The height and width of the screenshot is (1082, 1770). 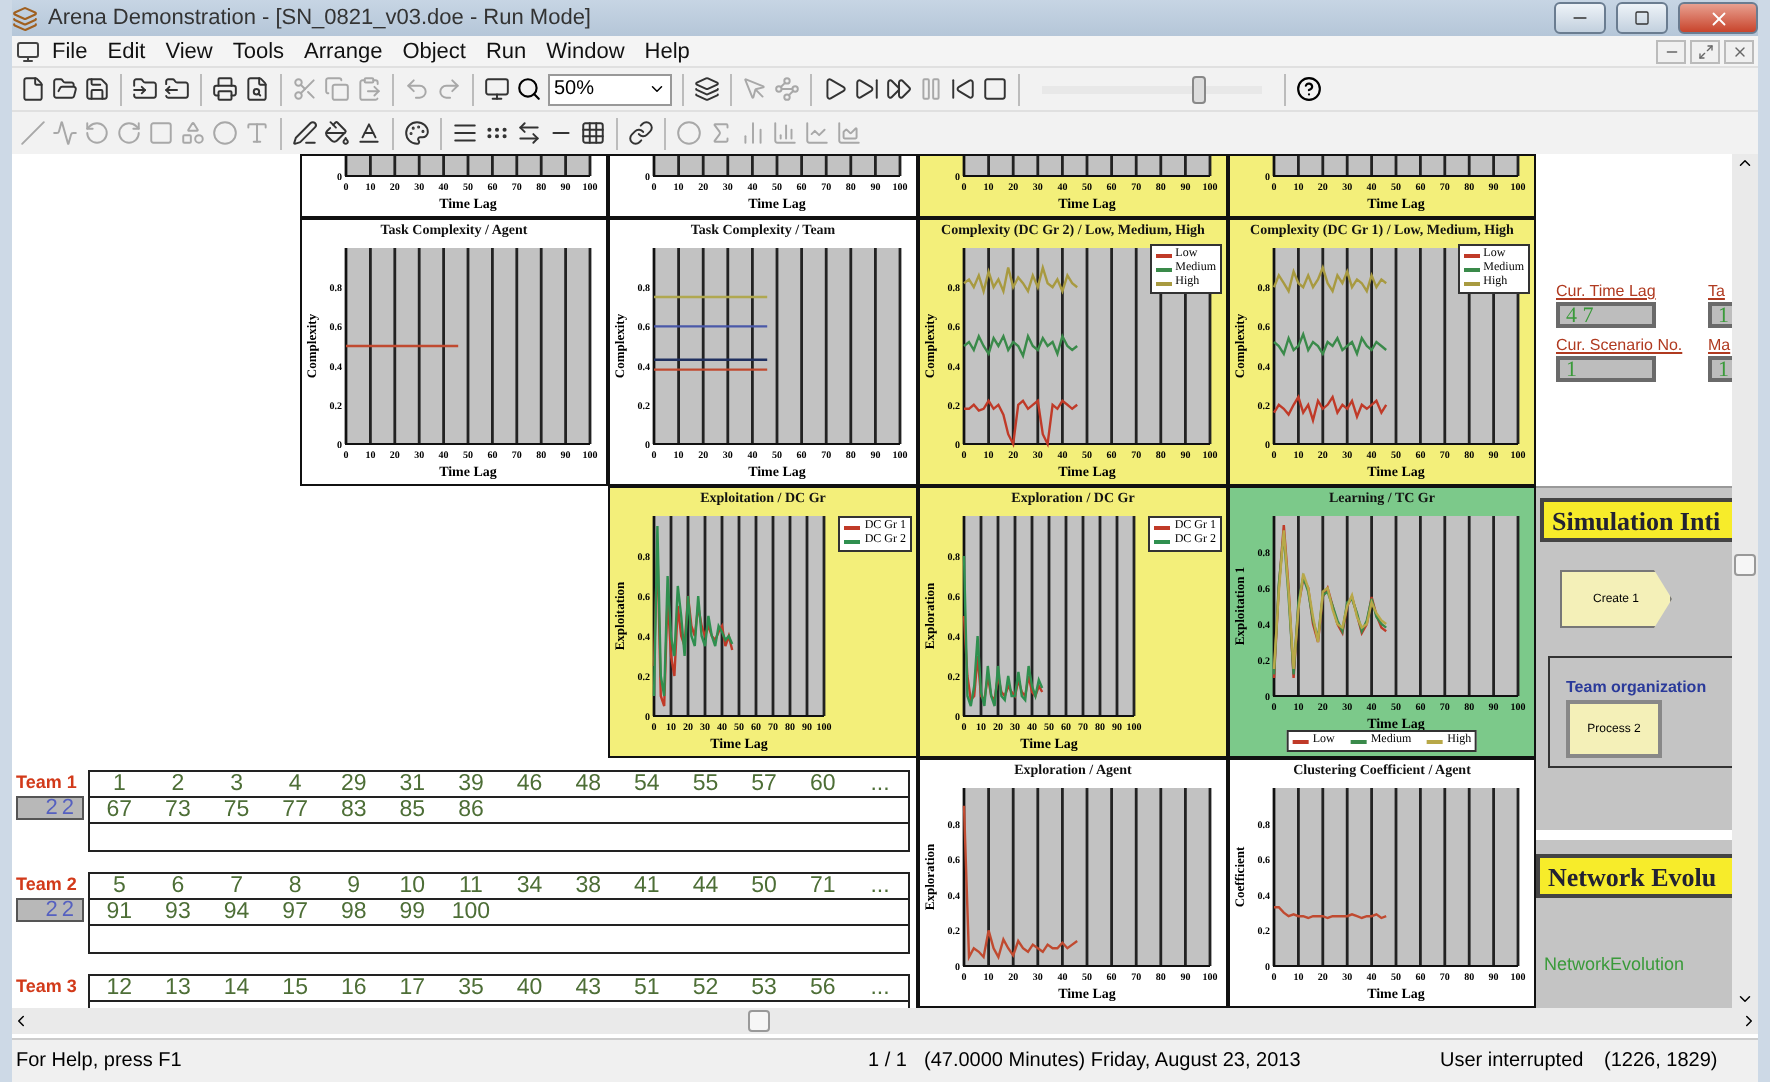 I want to click on menu-item: Arrange, so click(x=343, y=51).